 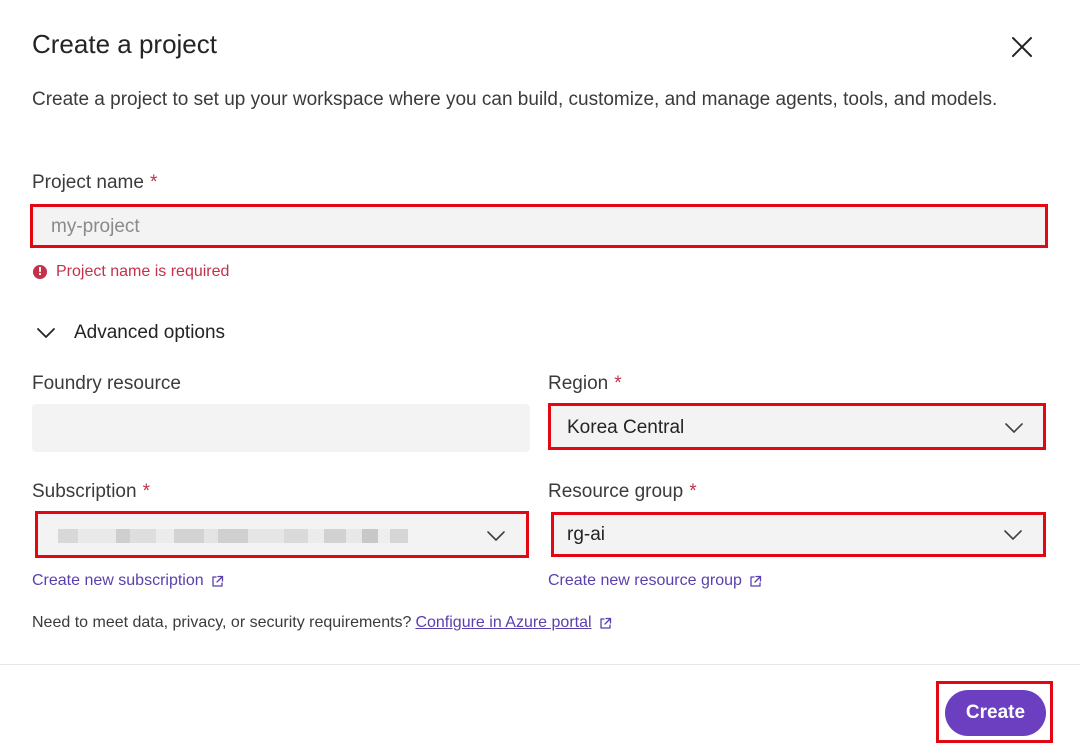 I want to click on subscription-select, so click(x=282, y=536).